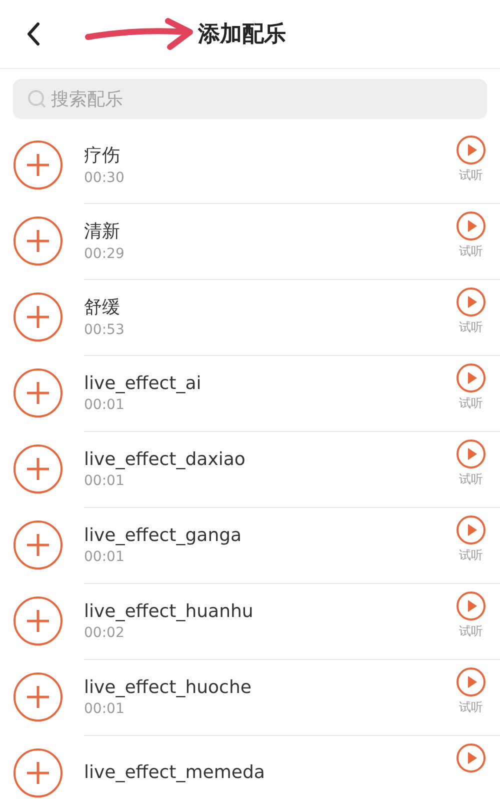 This screenshot has height=799, width=500. I want to click on track-name: live_effect_ganga, so click(163, 535).